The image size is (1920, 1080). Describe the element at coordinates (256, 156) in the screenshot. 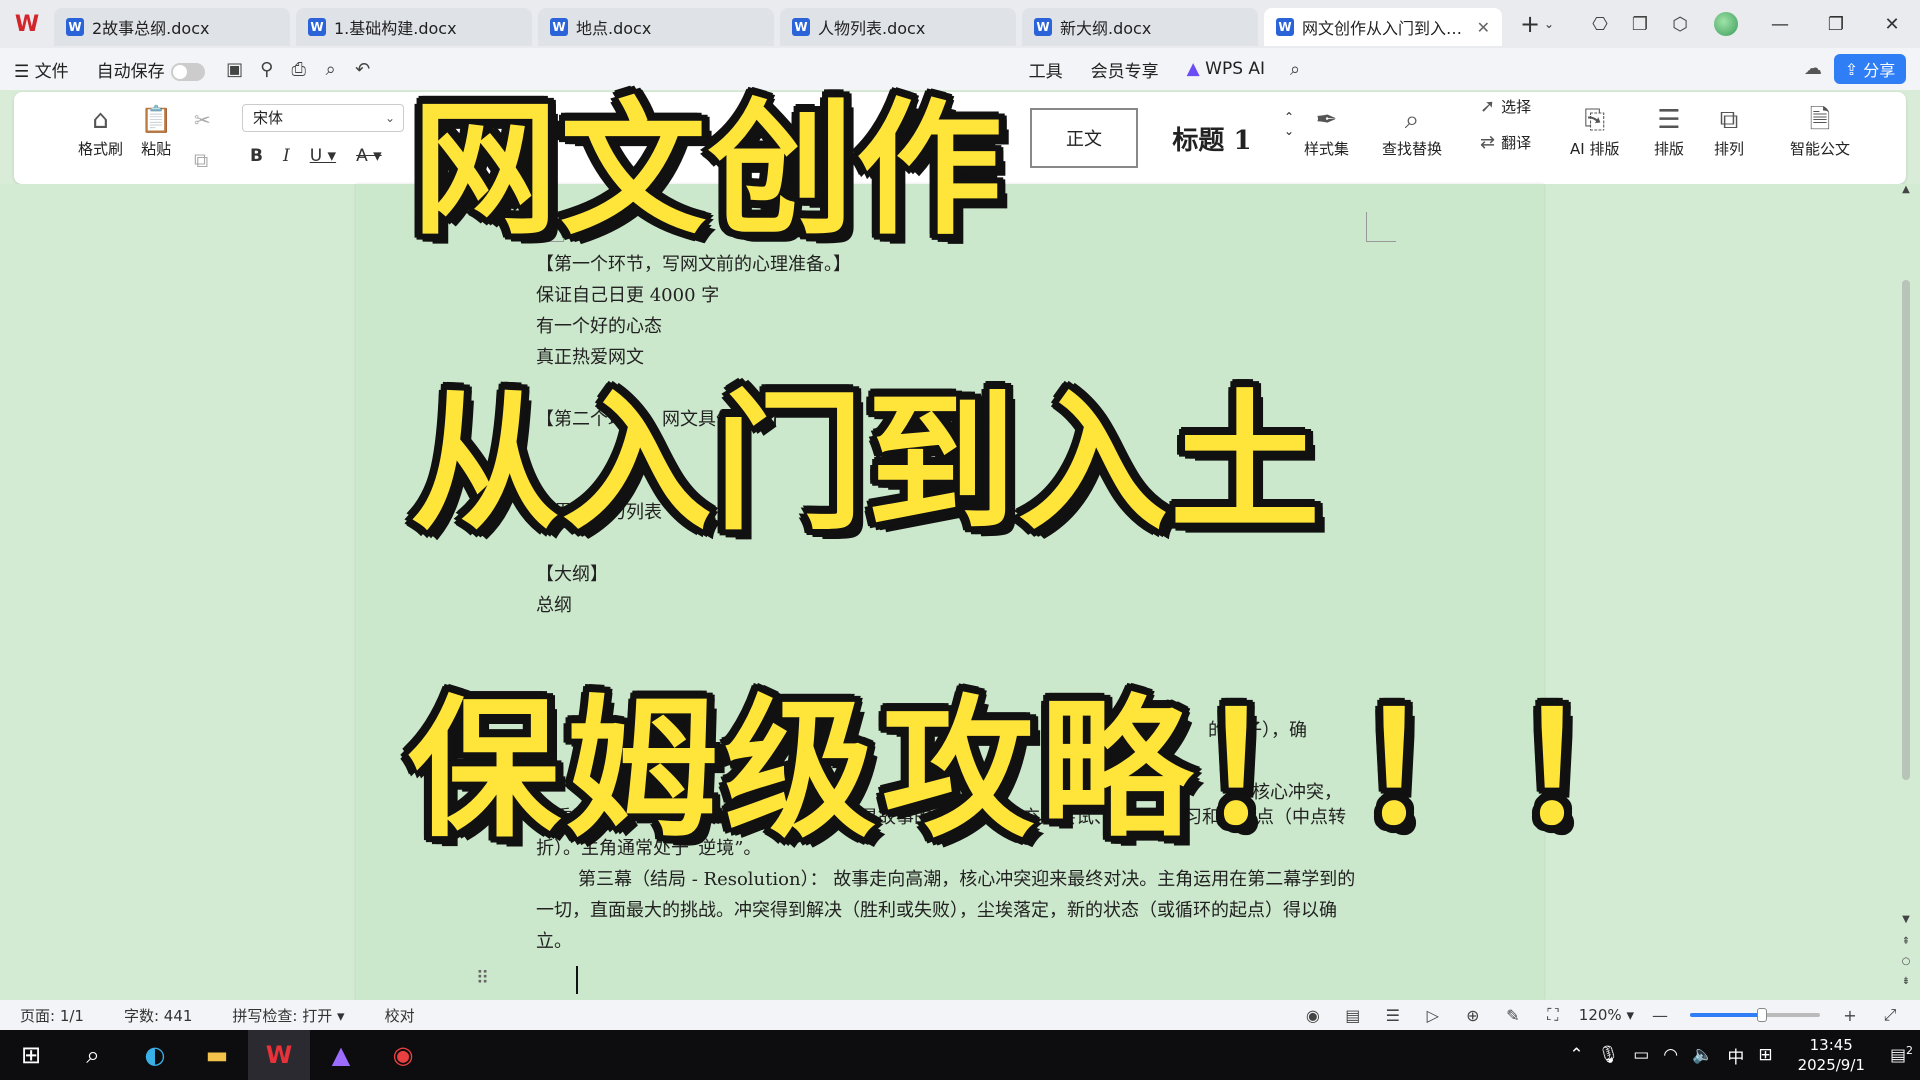

I see `bold-icon: B` at that location.